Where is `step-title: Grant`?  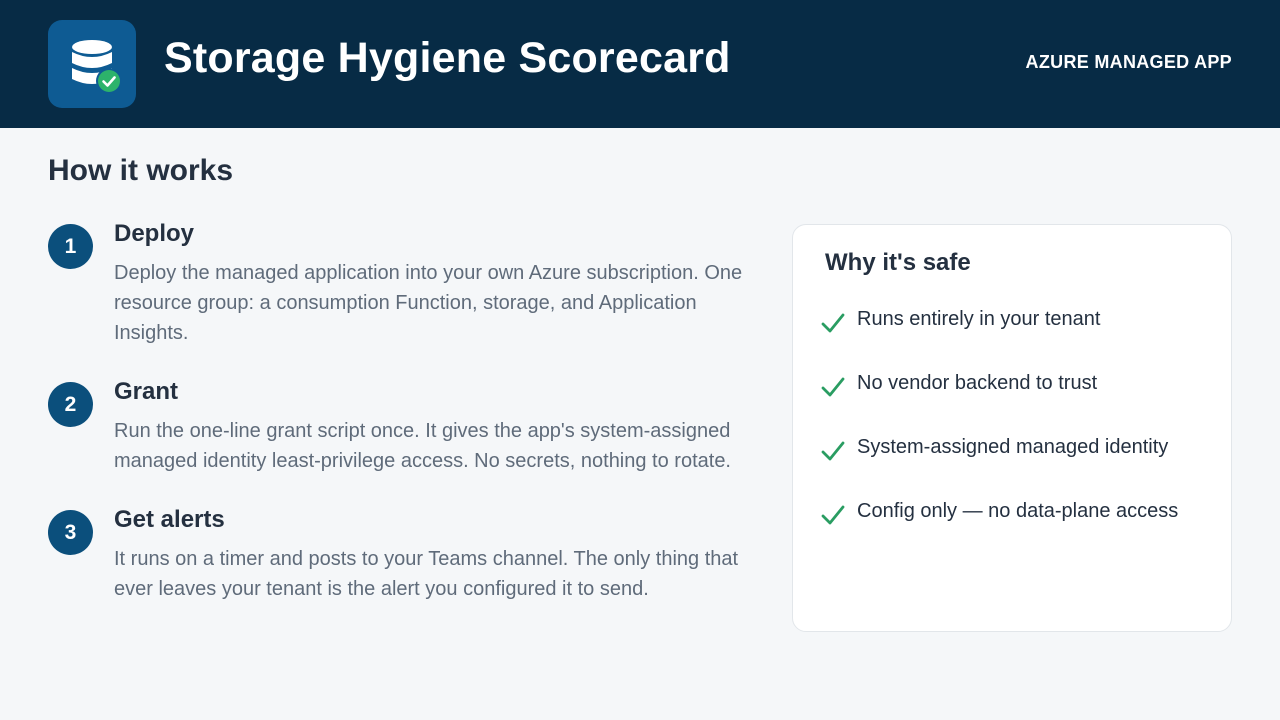 step-title: Grant is located at coordinates (146, 391).